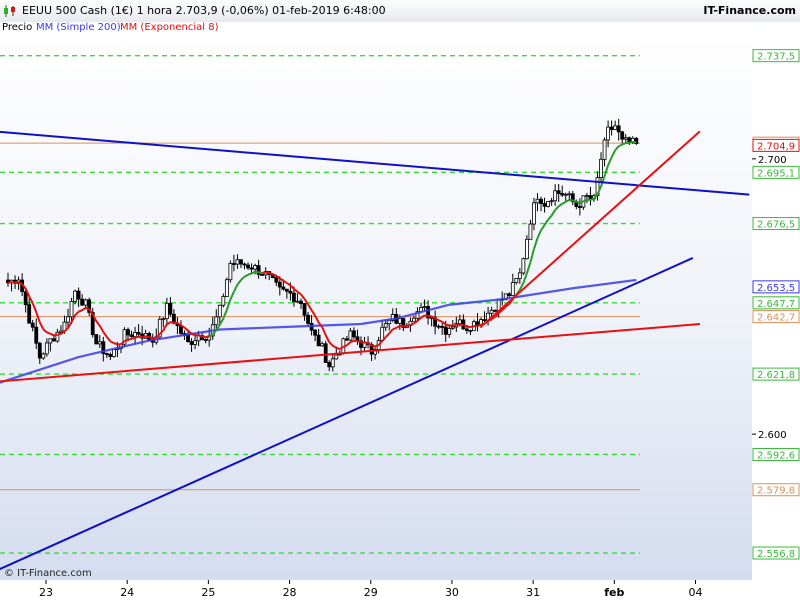  Describe the element at coordinates (400, 590) in the screenshot. I see `time-axis: 23242528293031feb04` at that location.